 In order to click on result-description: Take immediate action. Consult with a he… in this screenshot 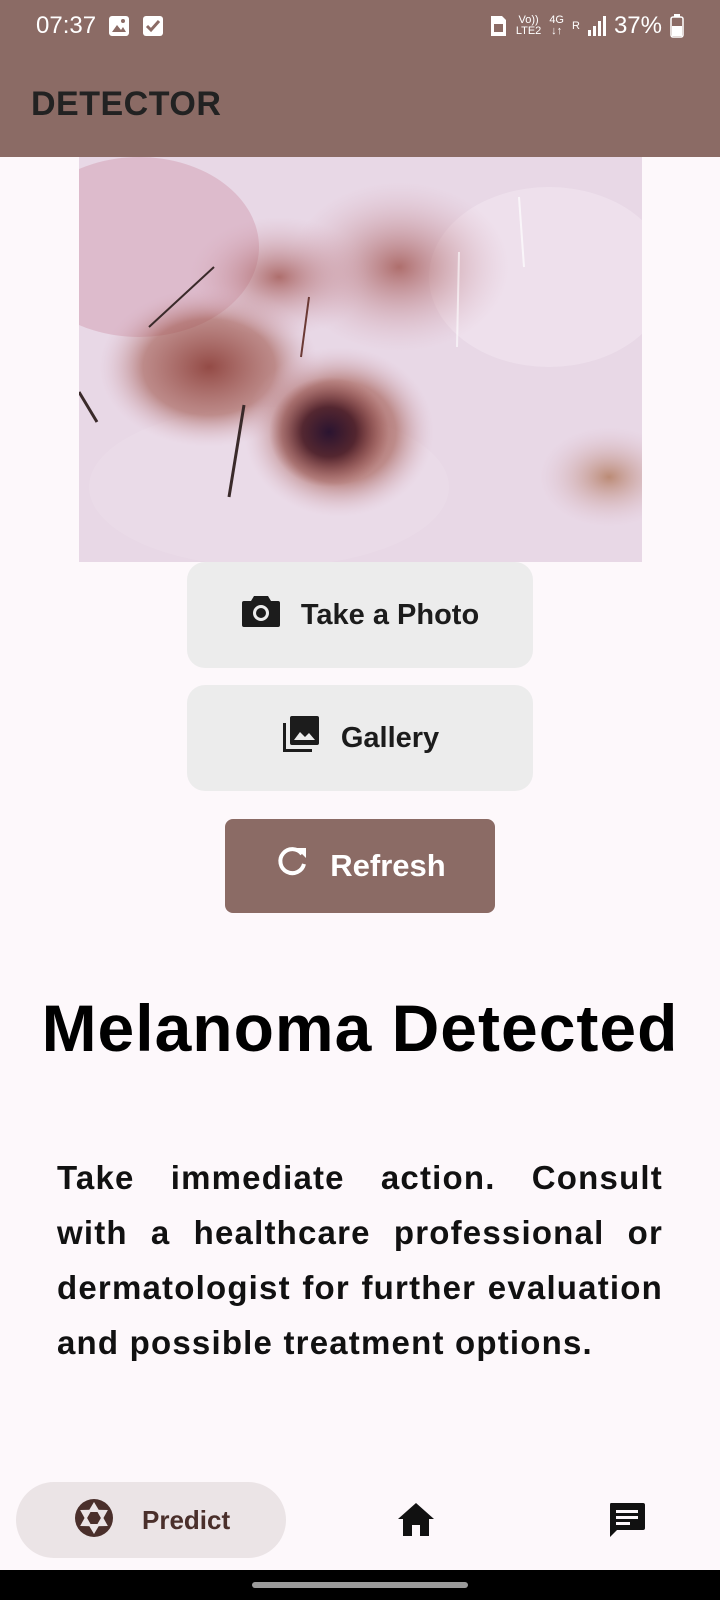, I will do `click(360, 1260)`.